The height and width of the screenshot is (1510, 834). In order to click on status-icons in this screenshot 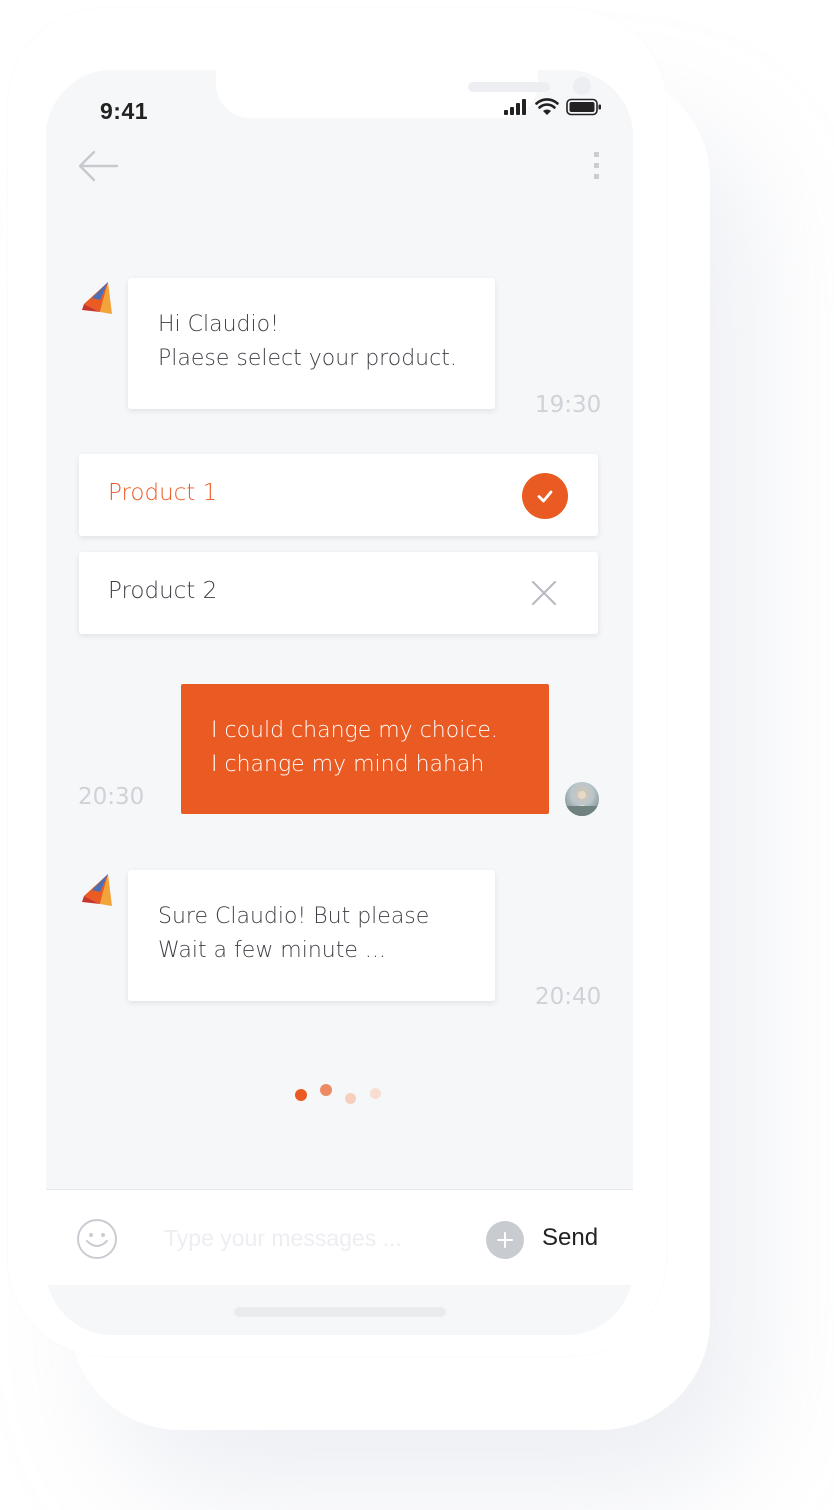, I will do `click(553, 107)`.